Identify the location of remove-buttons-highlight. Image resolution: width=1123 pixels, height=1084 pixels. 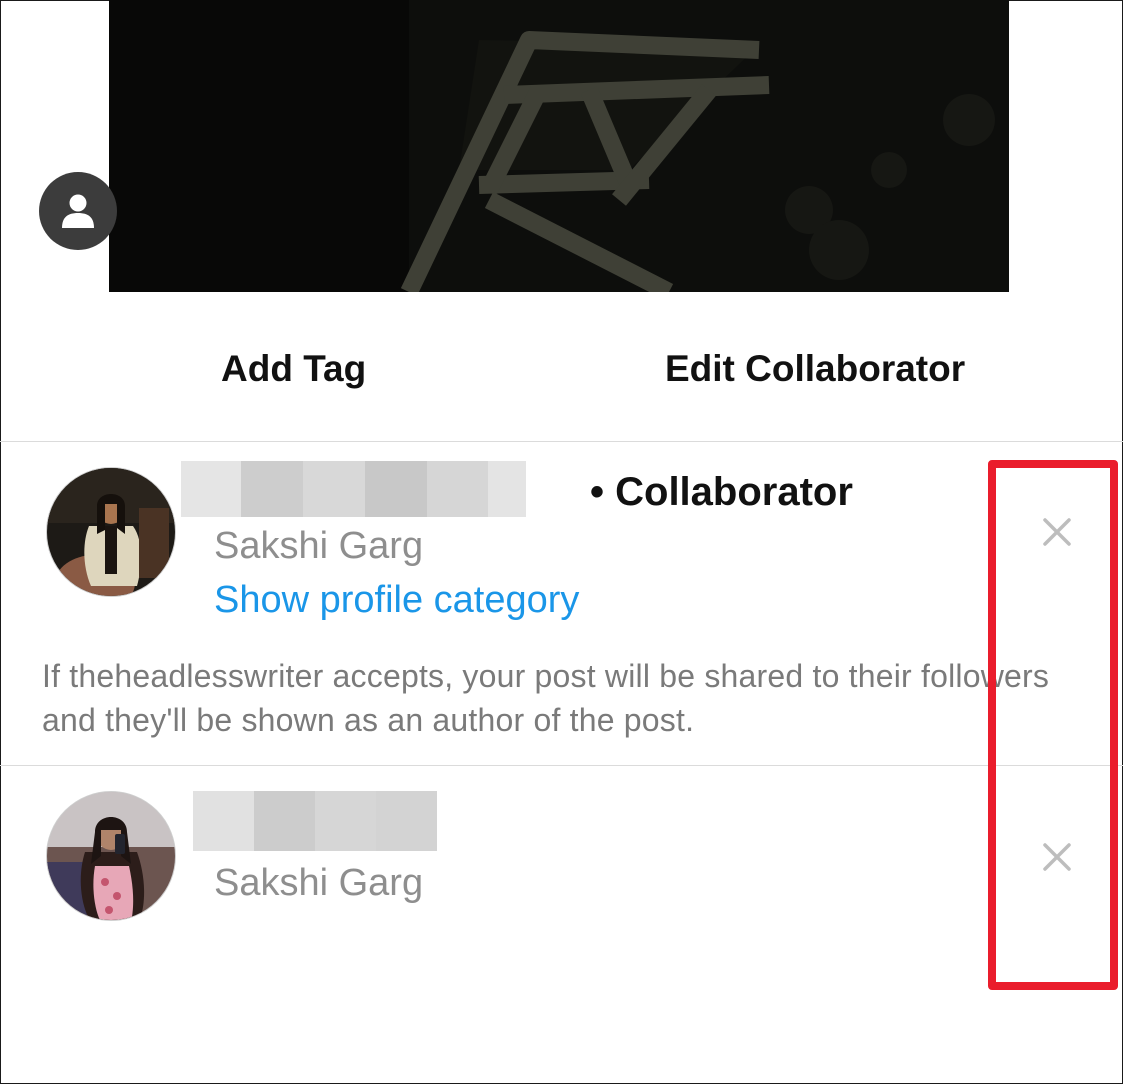
(1053, 725).